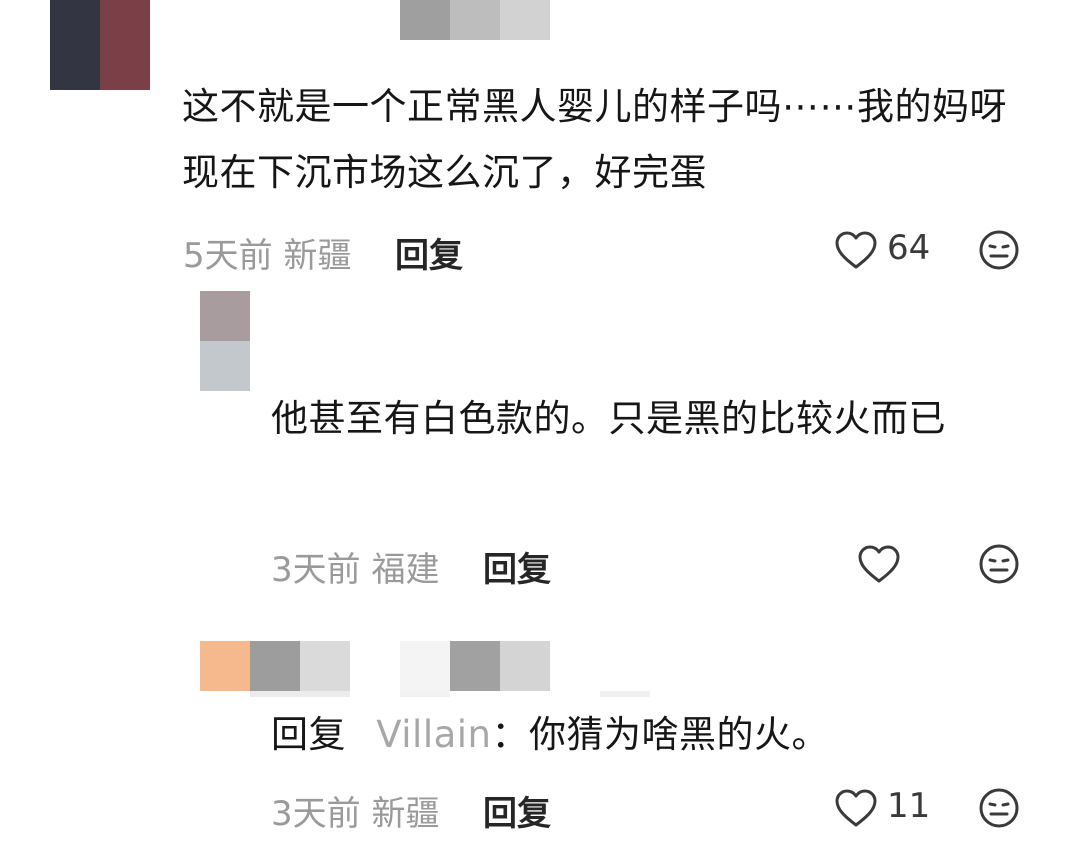  I want to click on like-count: 64, so click(909, 248).